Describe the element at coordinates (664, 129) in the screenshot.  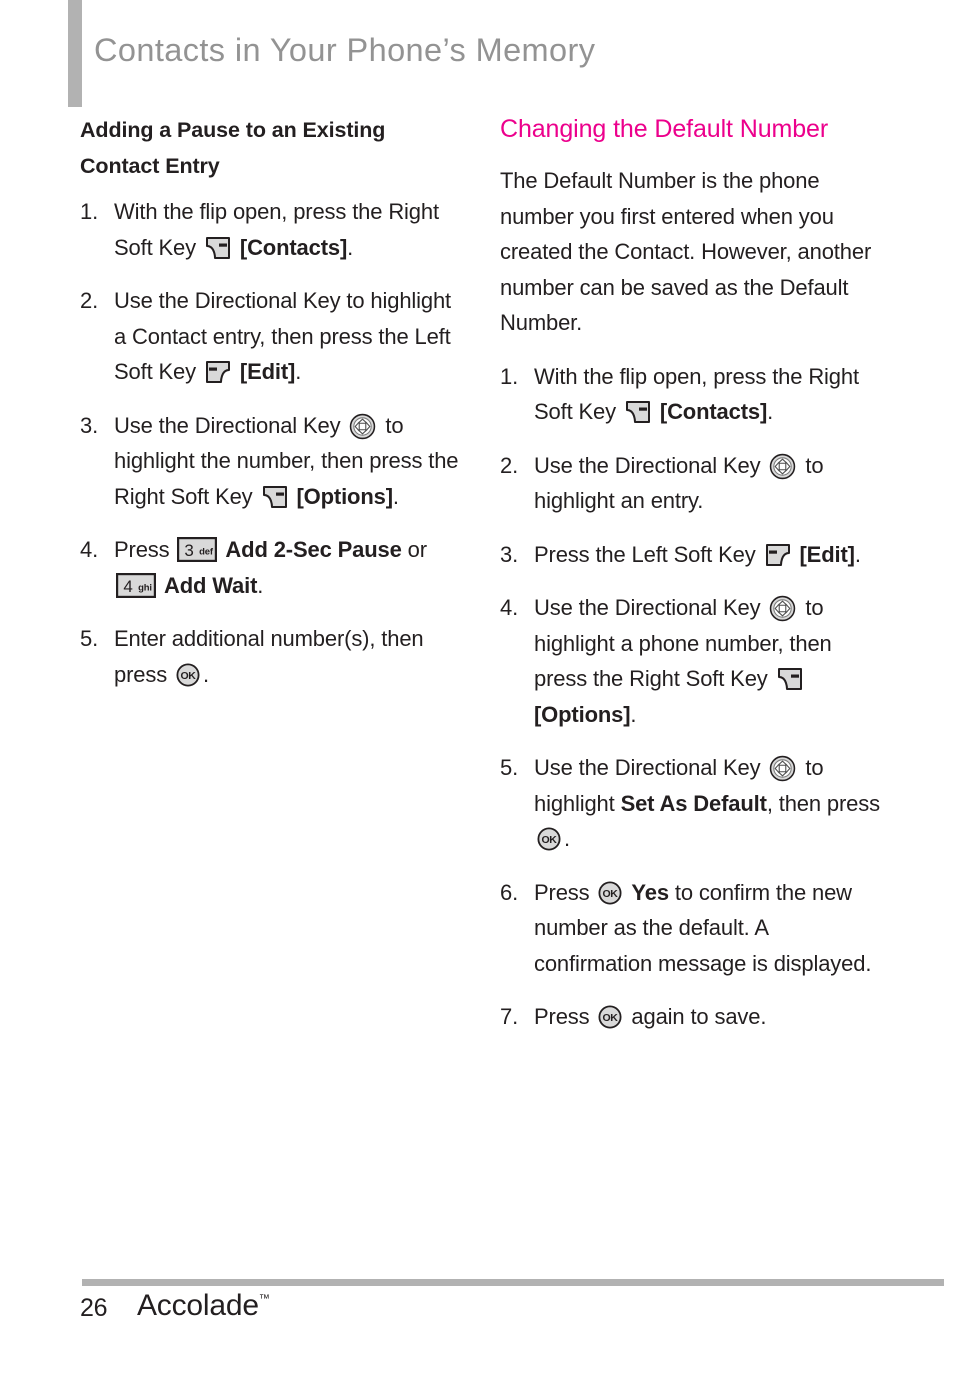
I see `section-heading-changing-default: Changing the Default Number` at that location.